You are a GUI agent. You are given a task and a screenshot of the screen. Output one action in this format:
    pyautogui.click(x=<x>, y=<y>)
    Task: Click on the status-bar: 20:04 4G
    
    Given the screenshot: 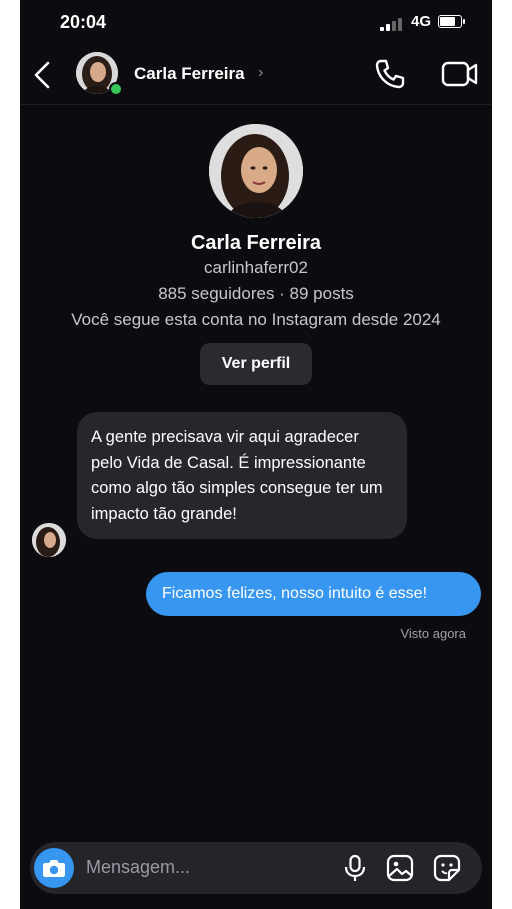 What is the action you would take?
    pyautogui.click(x=256, y=23)
    